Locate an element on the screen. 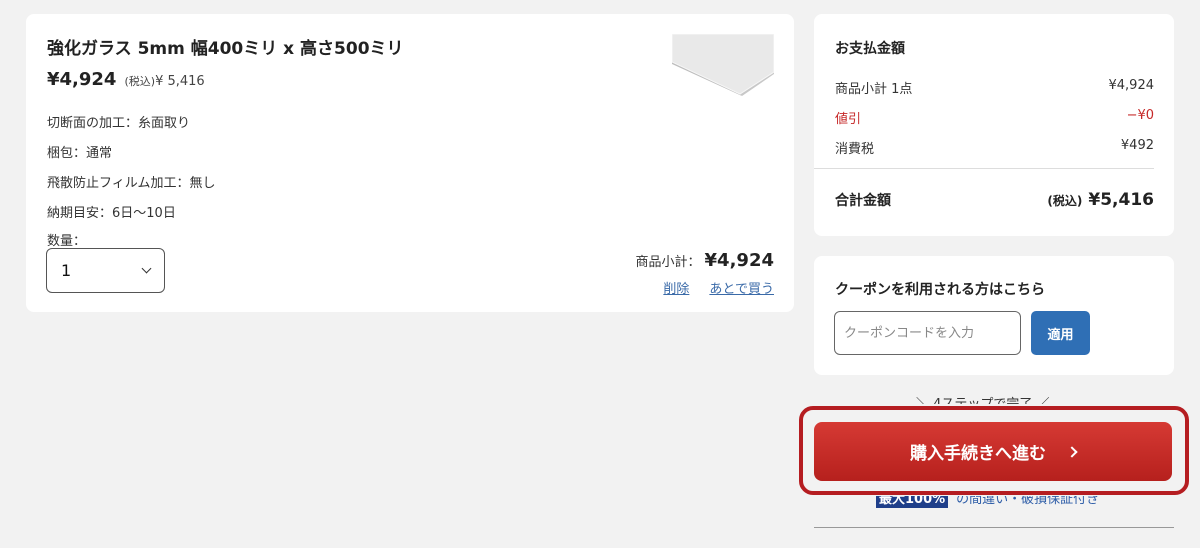 The width and height of the screenshot is (1200, 548). summary-title: お支払金額 is located at coordinates (870, 49).